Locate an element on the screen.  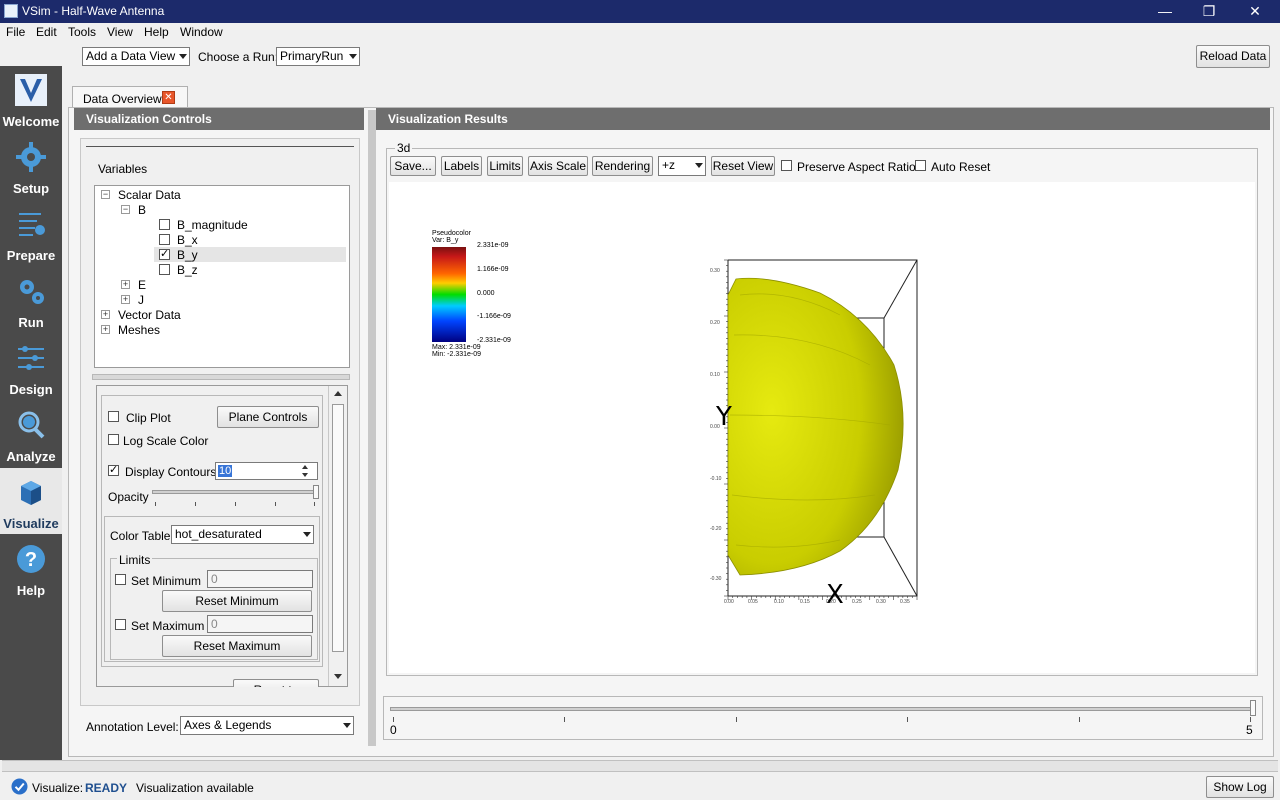
menu-file: File is located at coordinates (15, 32).